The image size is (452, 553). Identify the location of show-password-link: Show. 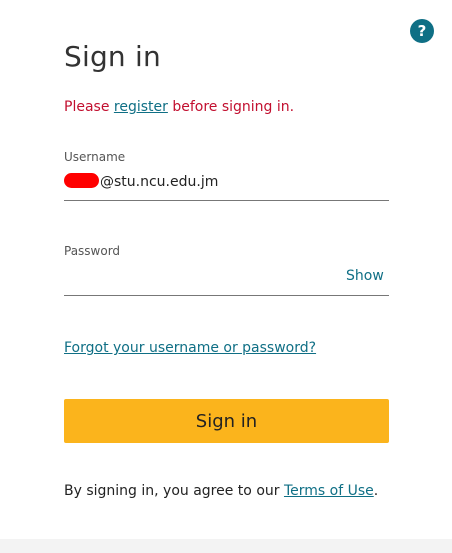
(365, 276).